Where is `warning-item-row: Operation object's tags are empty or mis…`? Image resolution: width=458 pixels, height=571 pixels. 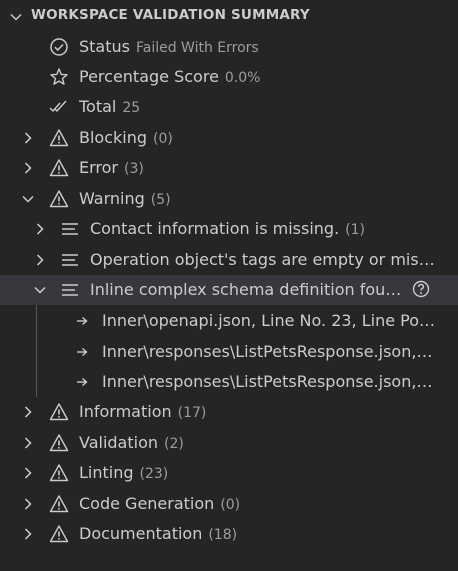
warning-item-row: Operation object's tags are empty or mis… is located at coordinates (229, 260).